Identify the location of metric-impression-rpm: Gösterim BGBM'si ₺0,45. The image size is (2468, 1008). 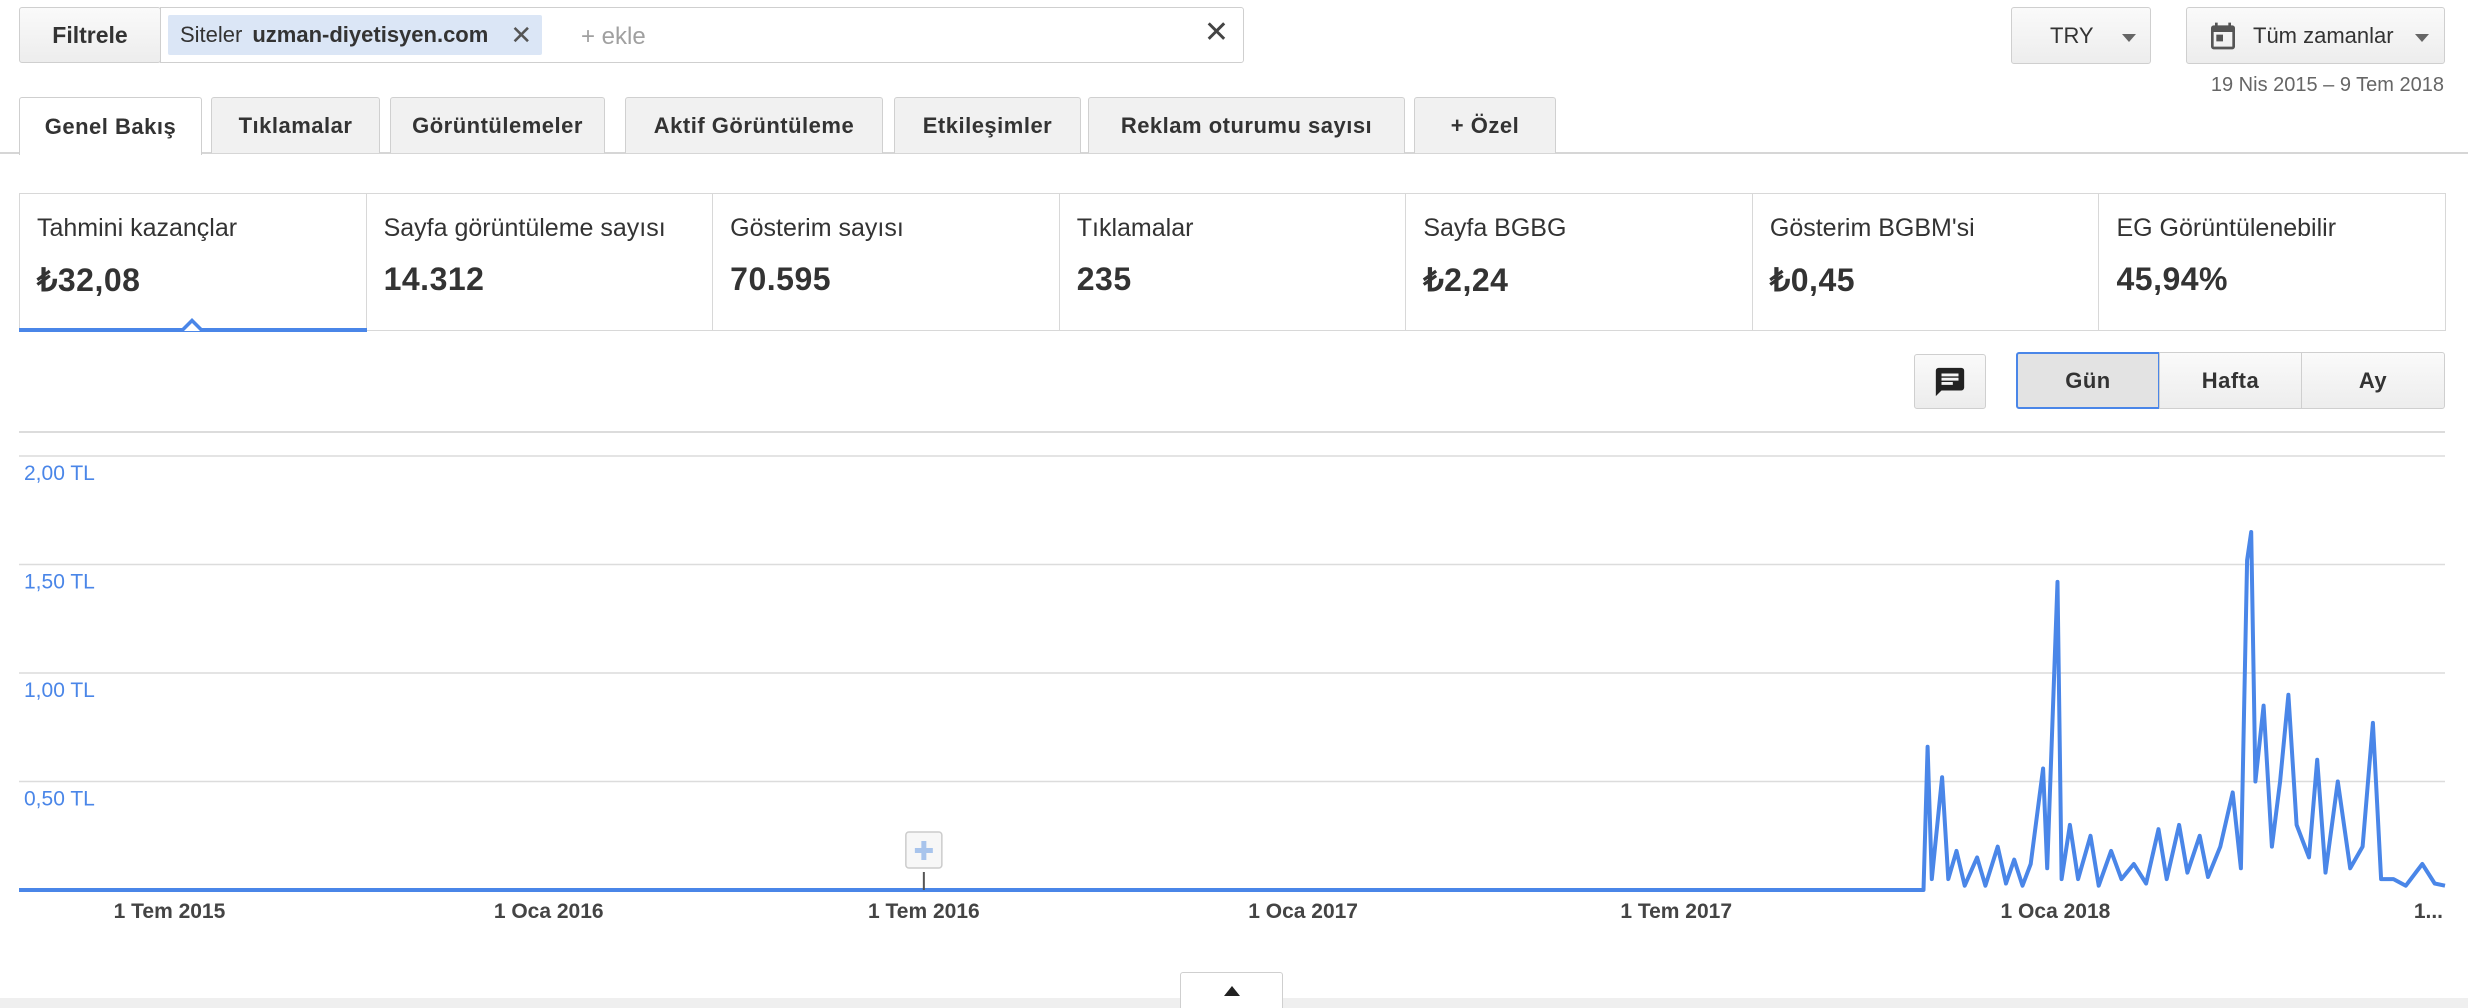
(1926, 262).